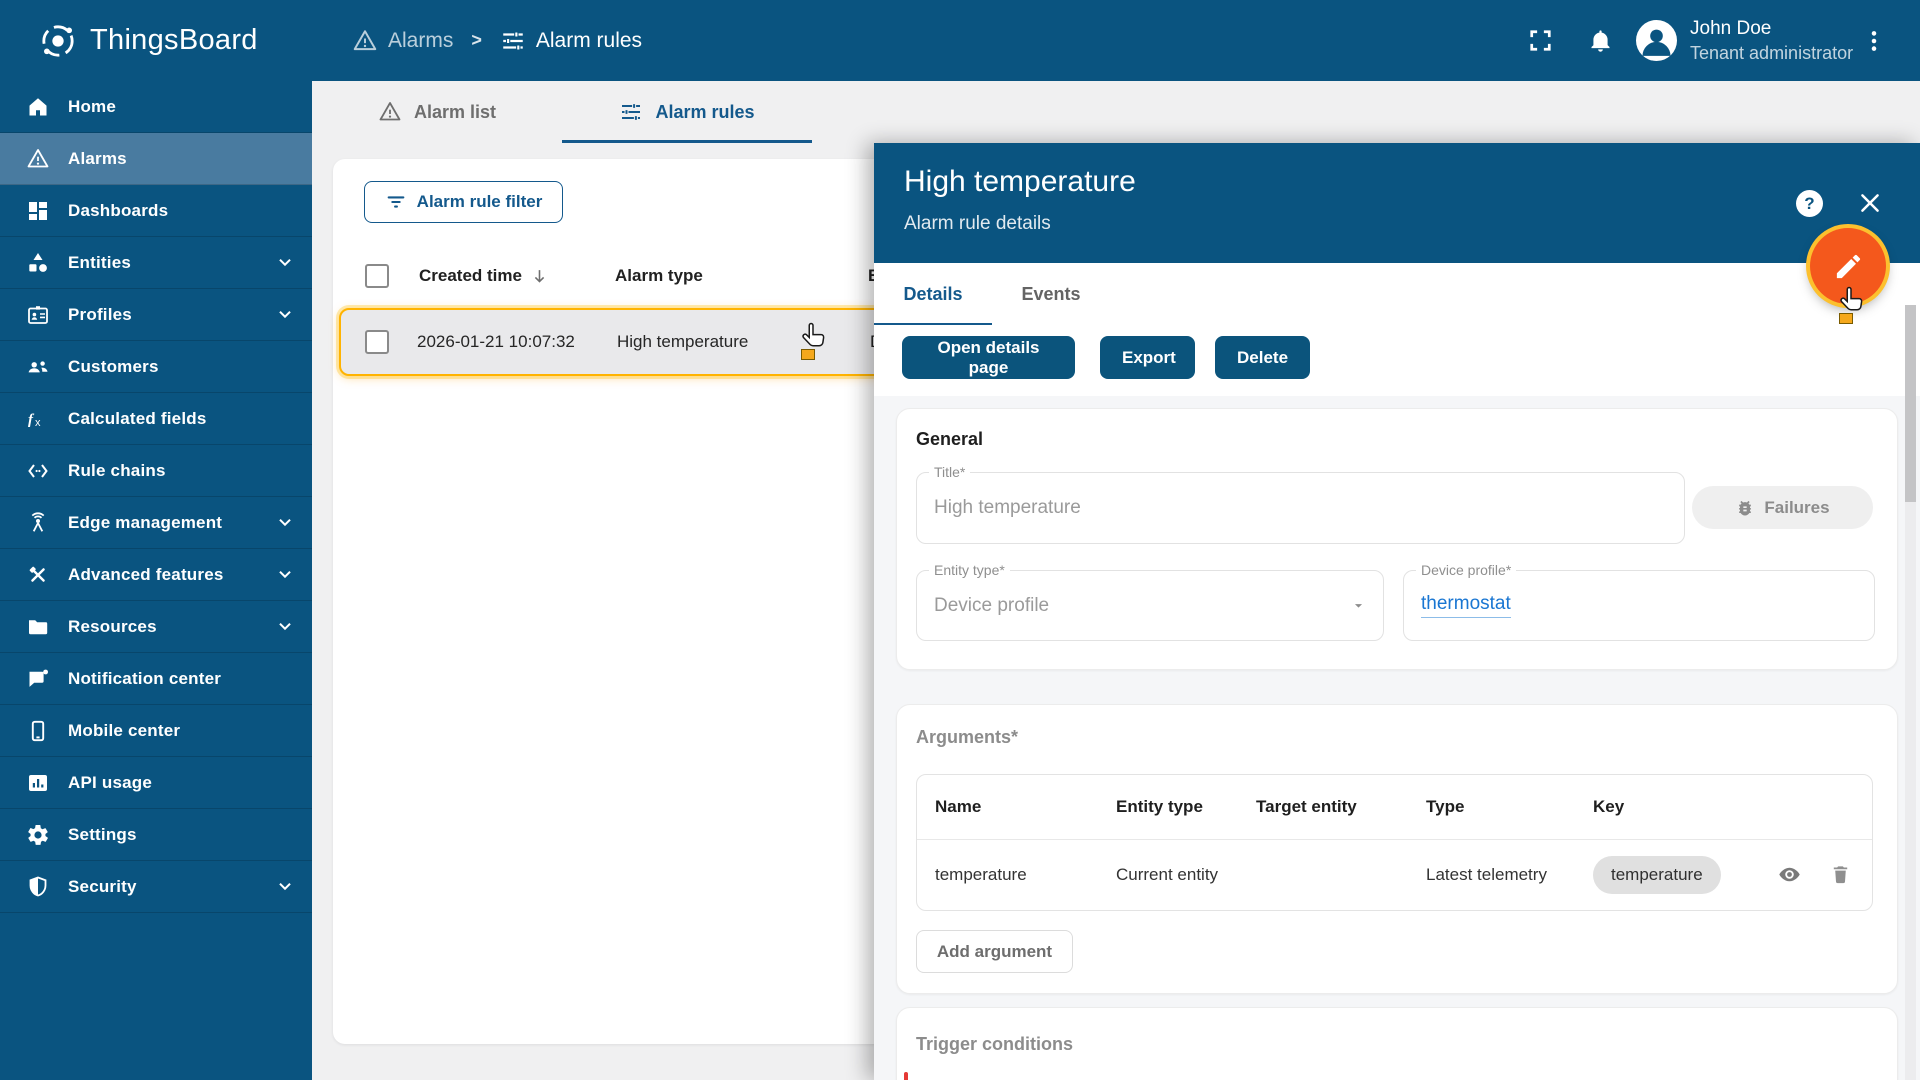 This screenshot has width=1920, height=1080. What do you see at coordinates (1731, 28) in the screenshot?
I see `user-name: John Doe` at bounding box center [1731, 28].